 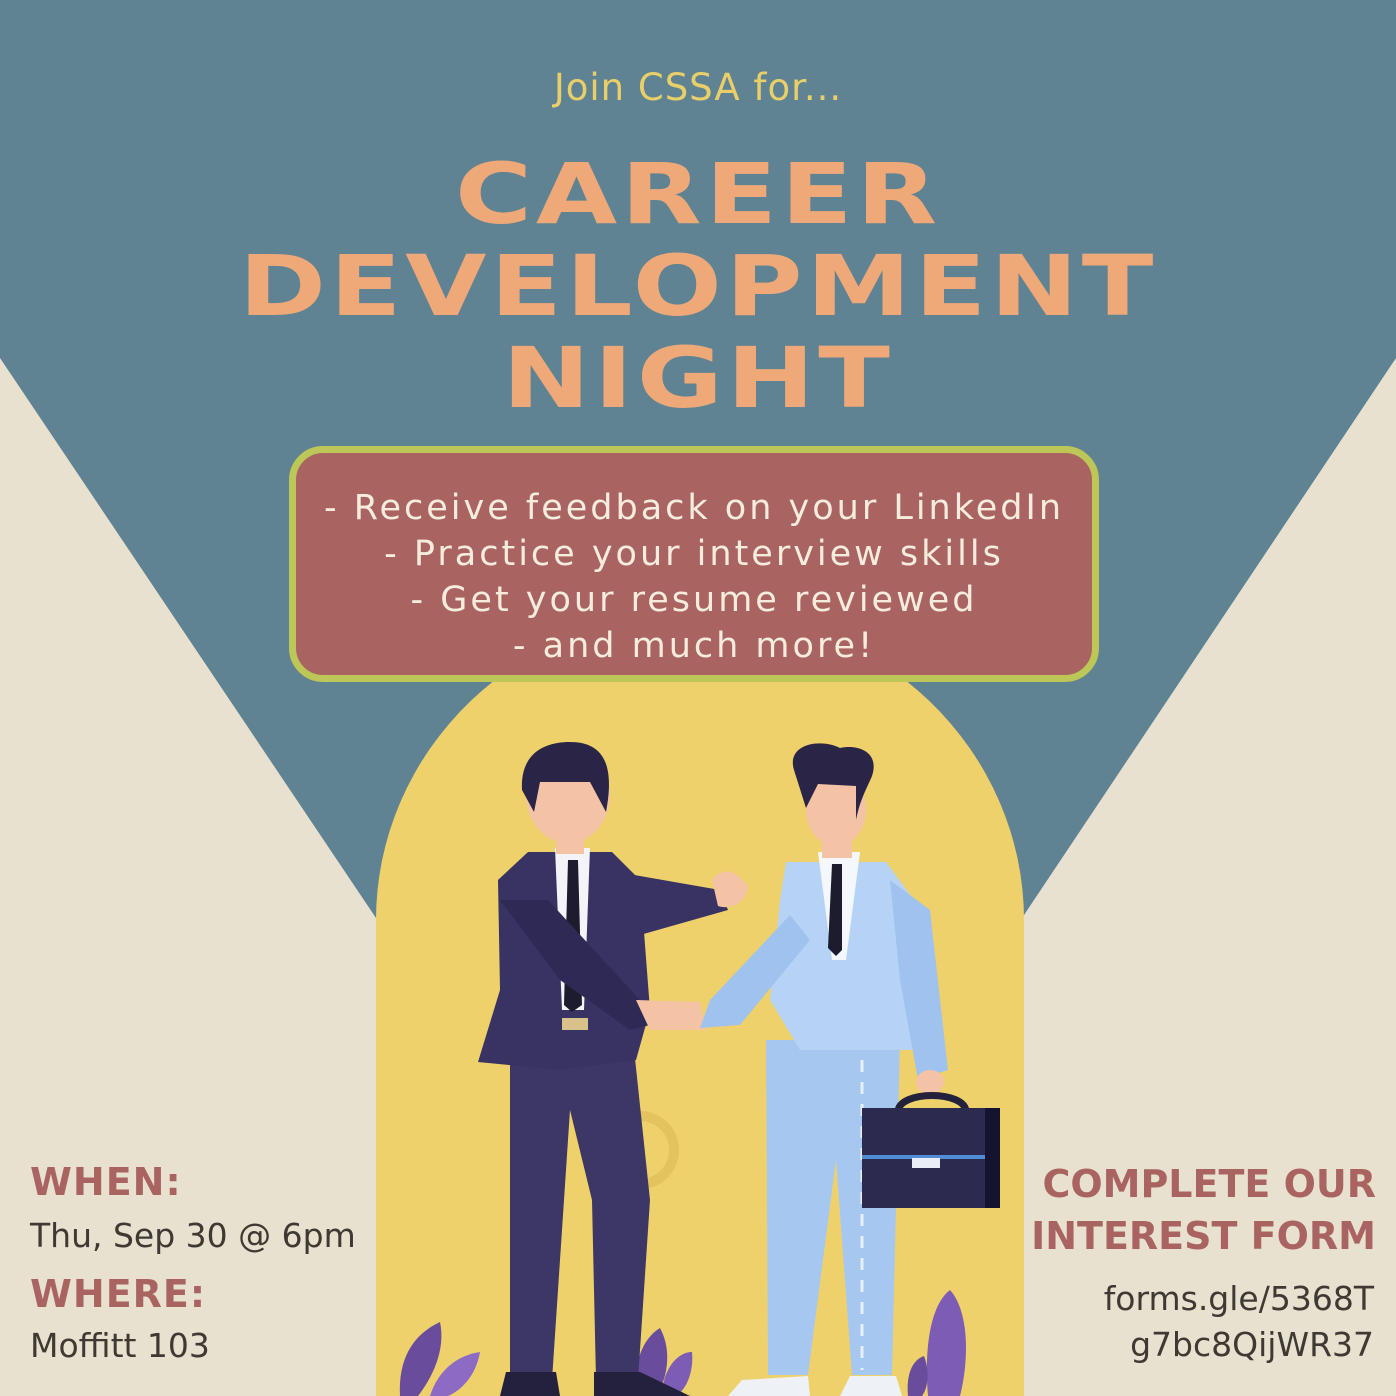 What do you see at coordinates (1239, 1322) in the screenshot?
I see `interest-form-link: forms.gle/5368T g7bc8QijWR37` at bounding box center [1239, 1322].